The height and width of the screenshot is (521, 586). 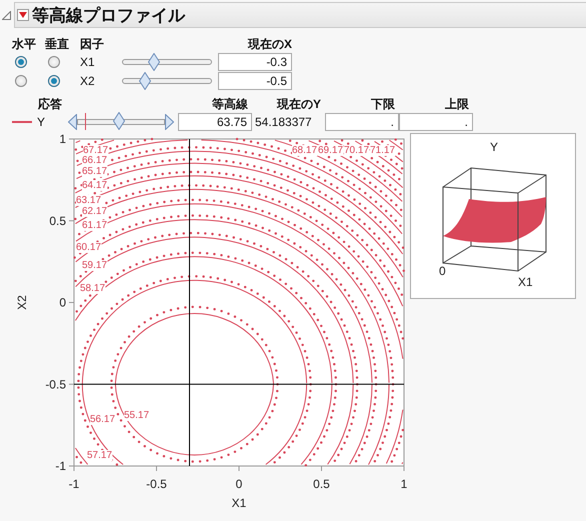 I want to click on value-field: -0.3, so click(x=255, y=61).